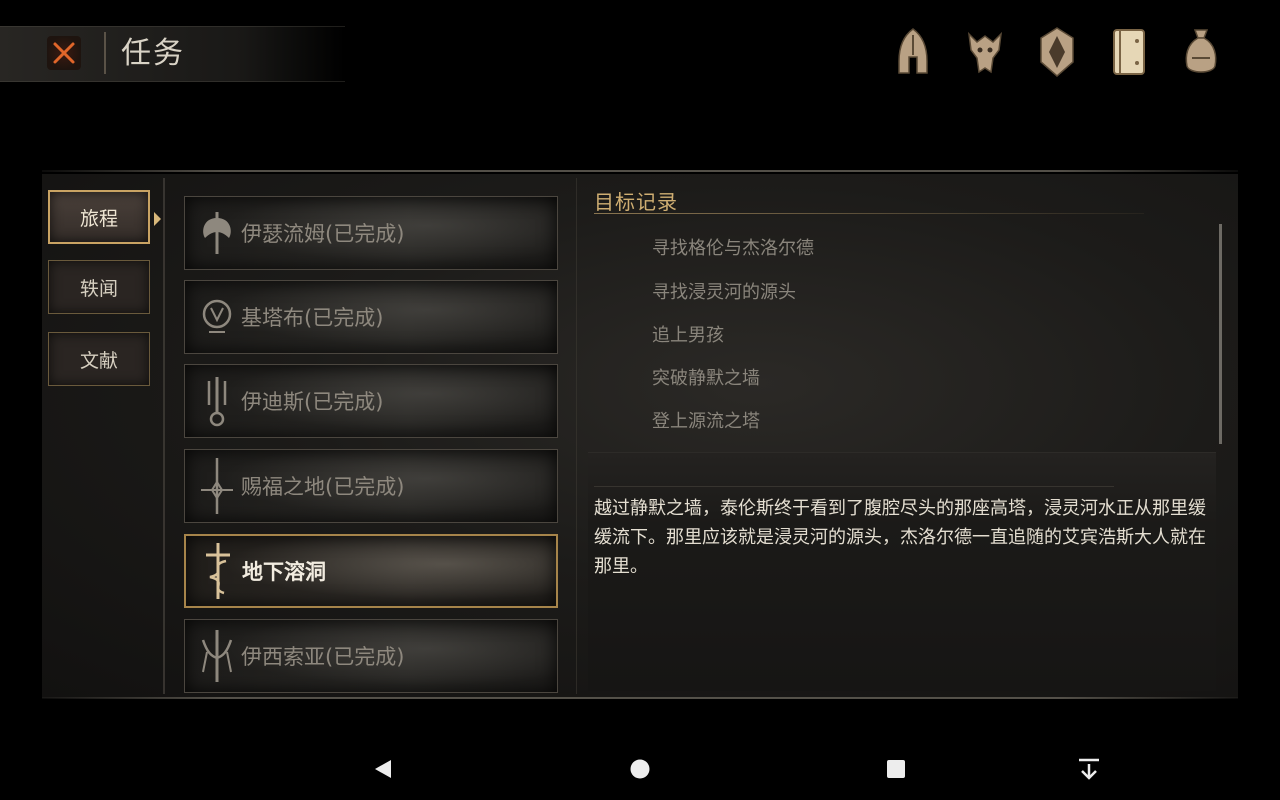  Describe the element at coordinates (312, 318) in the screenshot. I see `quest-label: 基塔布(已完成)` at that location.